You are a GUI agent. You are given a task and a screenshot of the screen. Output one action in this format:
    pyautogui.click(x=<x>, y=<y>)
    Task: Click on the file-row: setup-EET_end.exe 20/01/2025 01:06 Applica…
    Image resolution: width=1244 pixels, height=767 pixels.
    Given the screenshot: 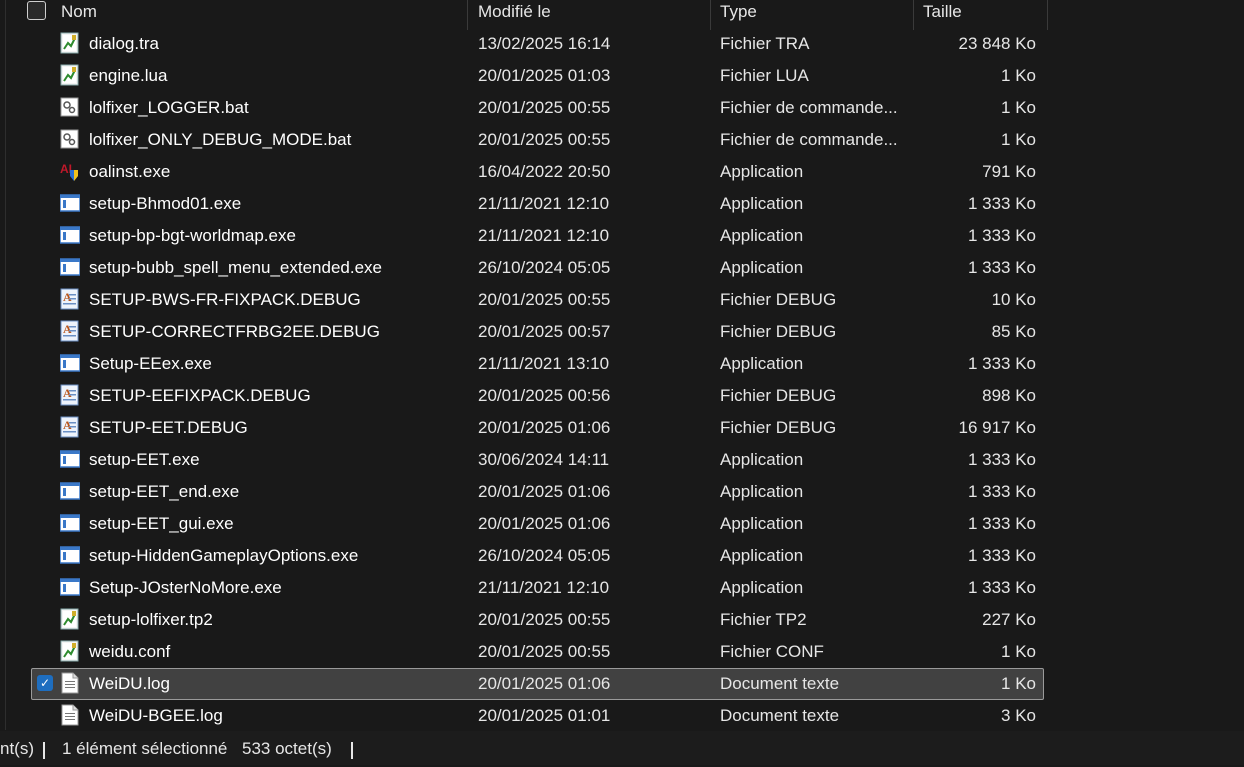 What is the action you would take?
    pyautogui.click(x=622, y=492)
    